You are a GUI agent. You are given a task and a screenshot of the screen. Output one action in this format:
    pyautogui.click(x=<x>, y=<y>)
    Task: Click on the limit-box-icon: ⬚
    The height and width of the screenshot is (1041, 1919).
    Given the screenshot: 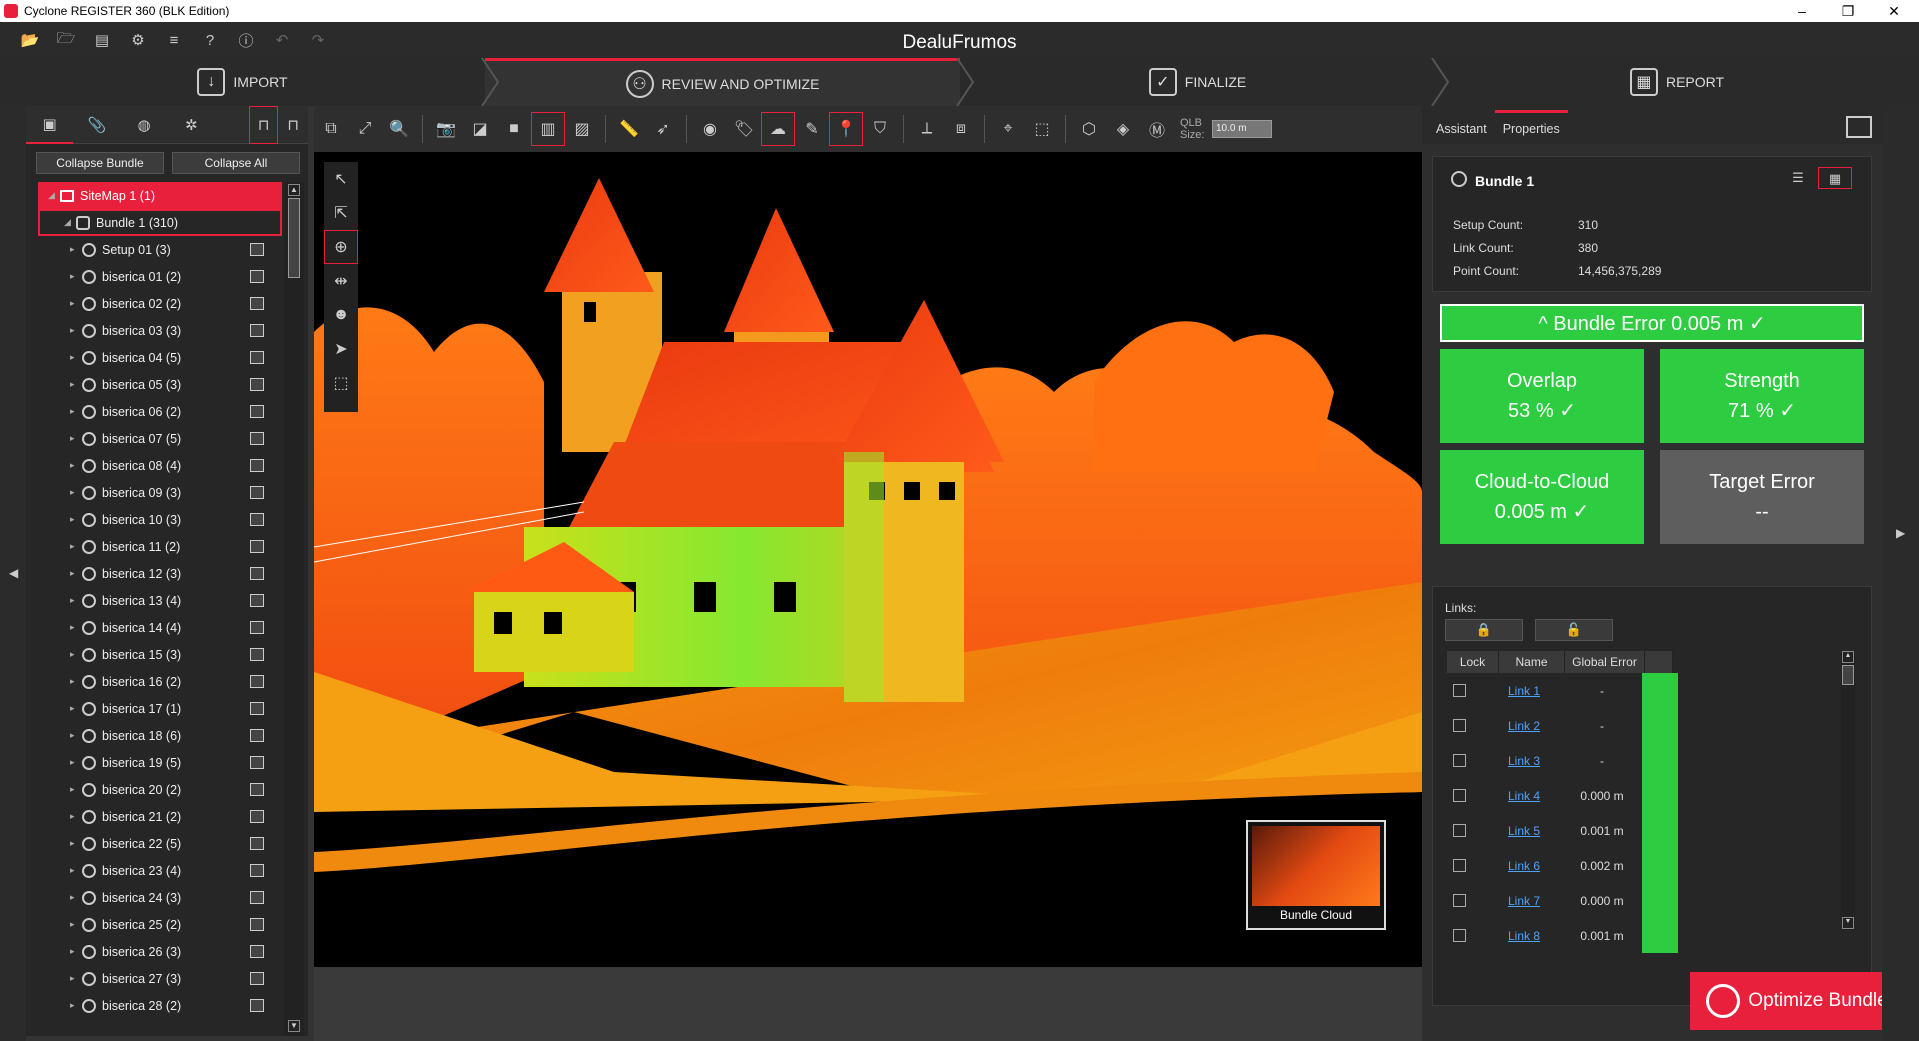 What is the action you would take?
    pyautogui.click(x=1042, y=129)
    